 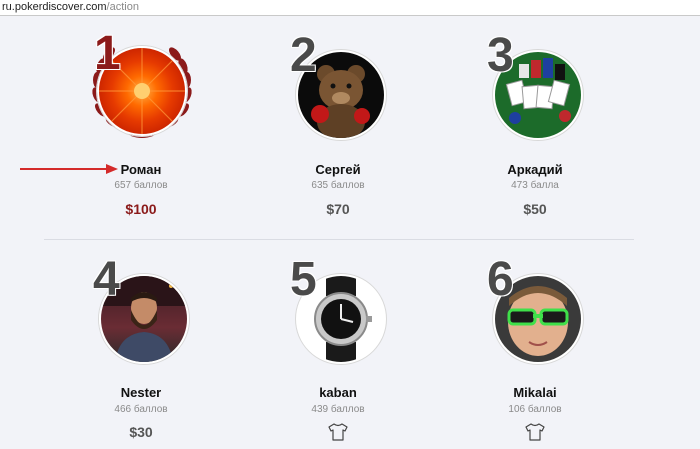 I want to click on player-points: 106 баллов, so click(x=535, y=409).